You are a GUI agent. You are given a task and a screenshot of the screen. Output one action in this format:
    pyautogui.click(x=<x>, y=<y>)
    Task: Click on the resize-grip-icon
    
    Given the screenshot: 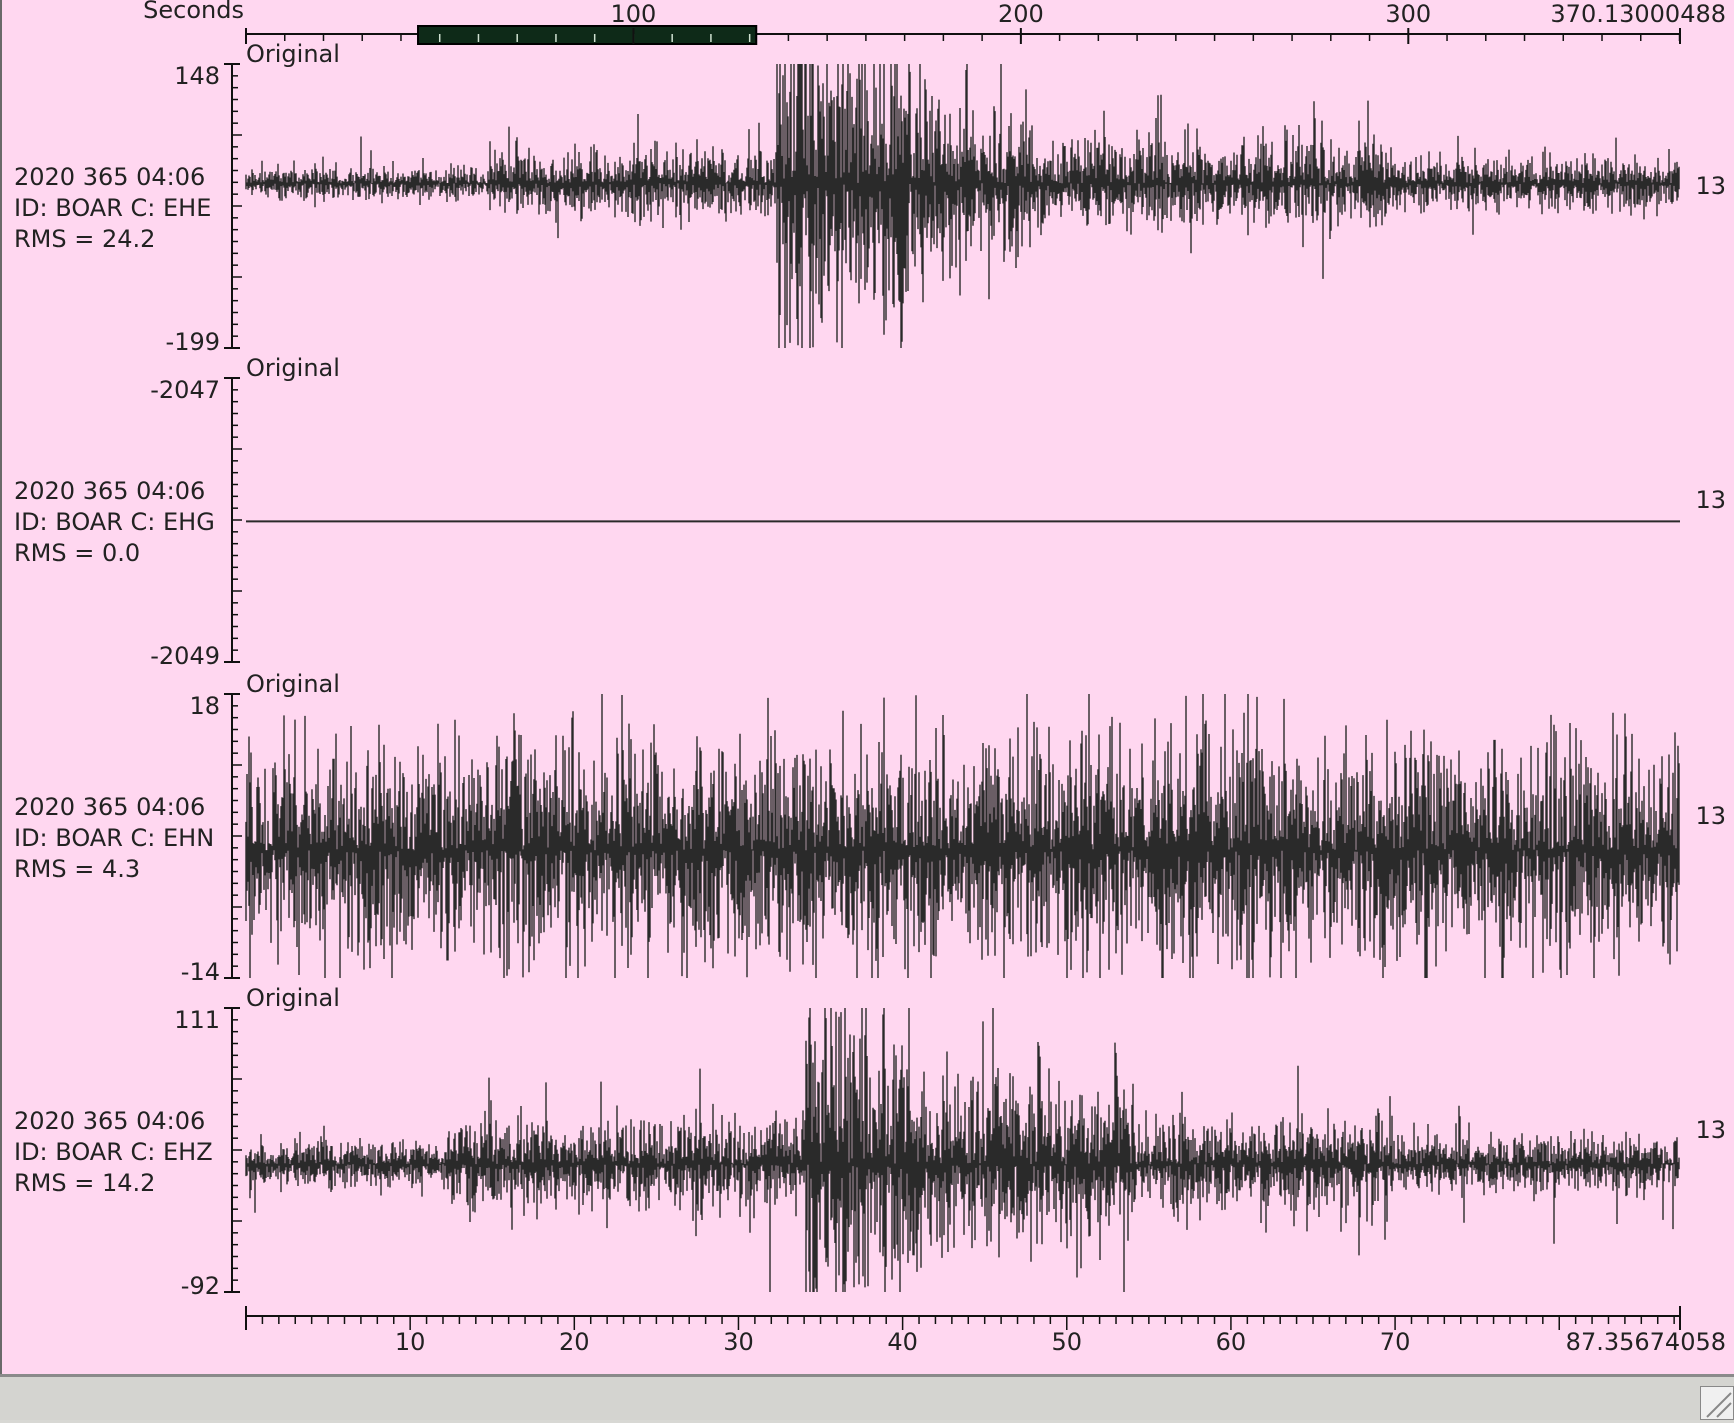 What is the action you would take?
    pyautogui.click(x=1717, y=1403)
    